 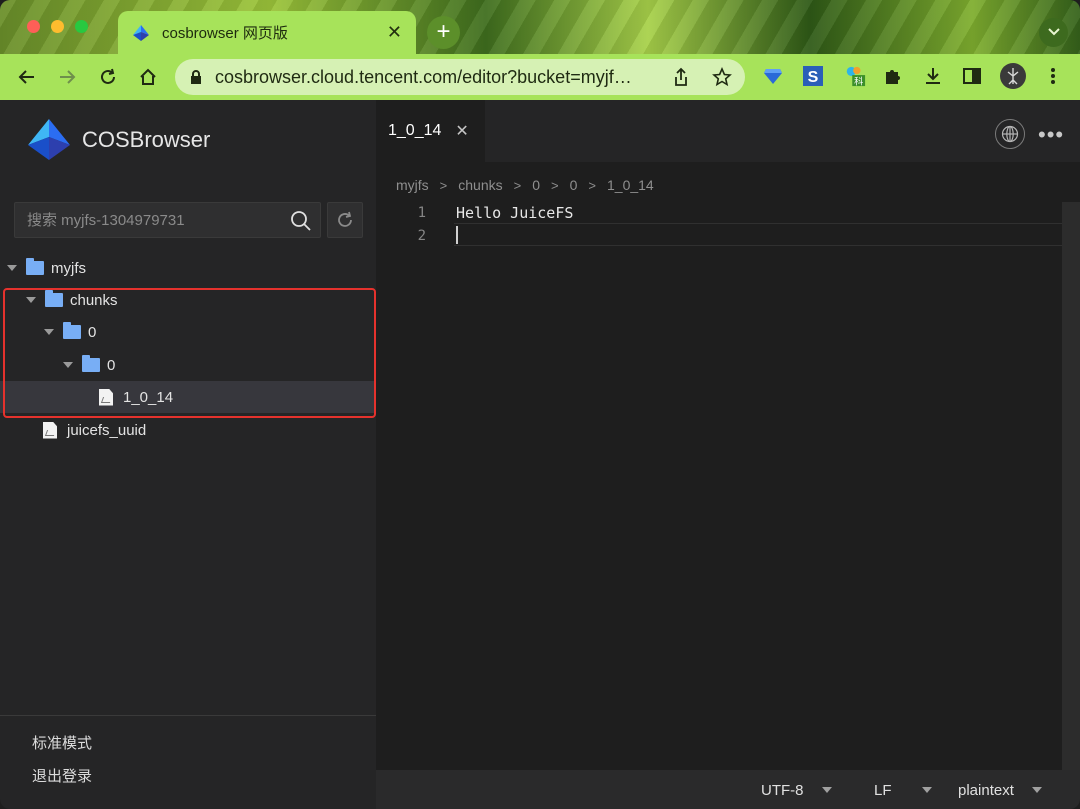 What do you see at coordinates (813, 76) in the screenshot?
I see `s-extension-icon: S` at bounding box center [813, 76].